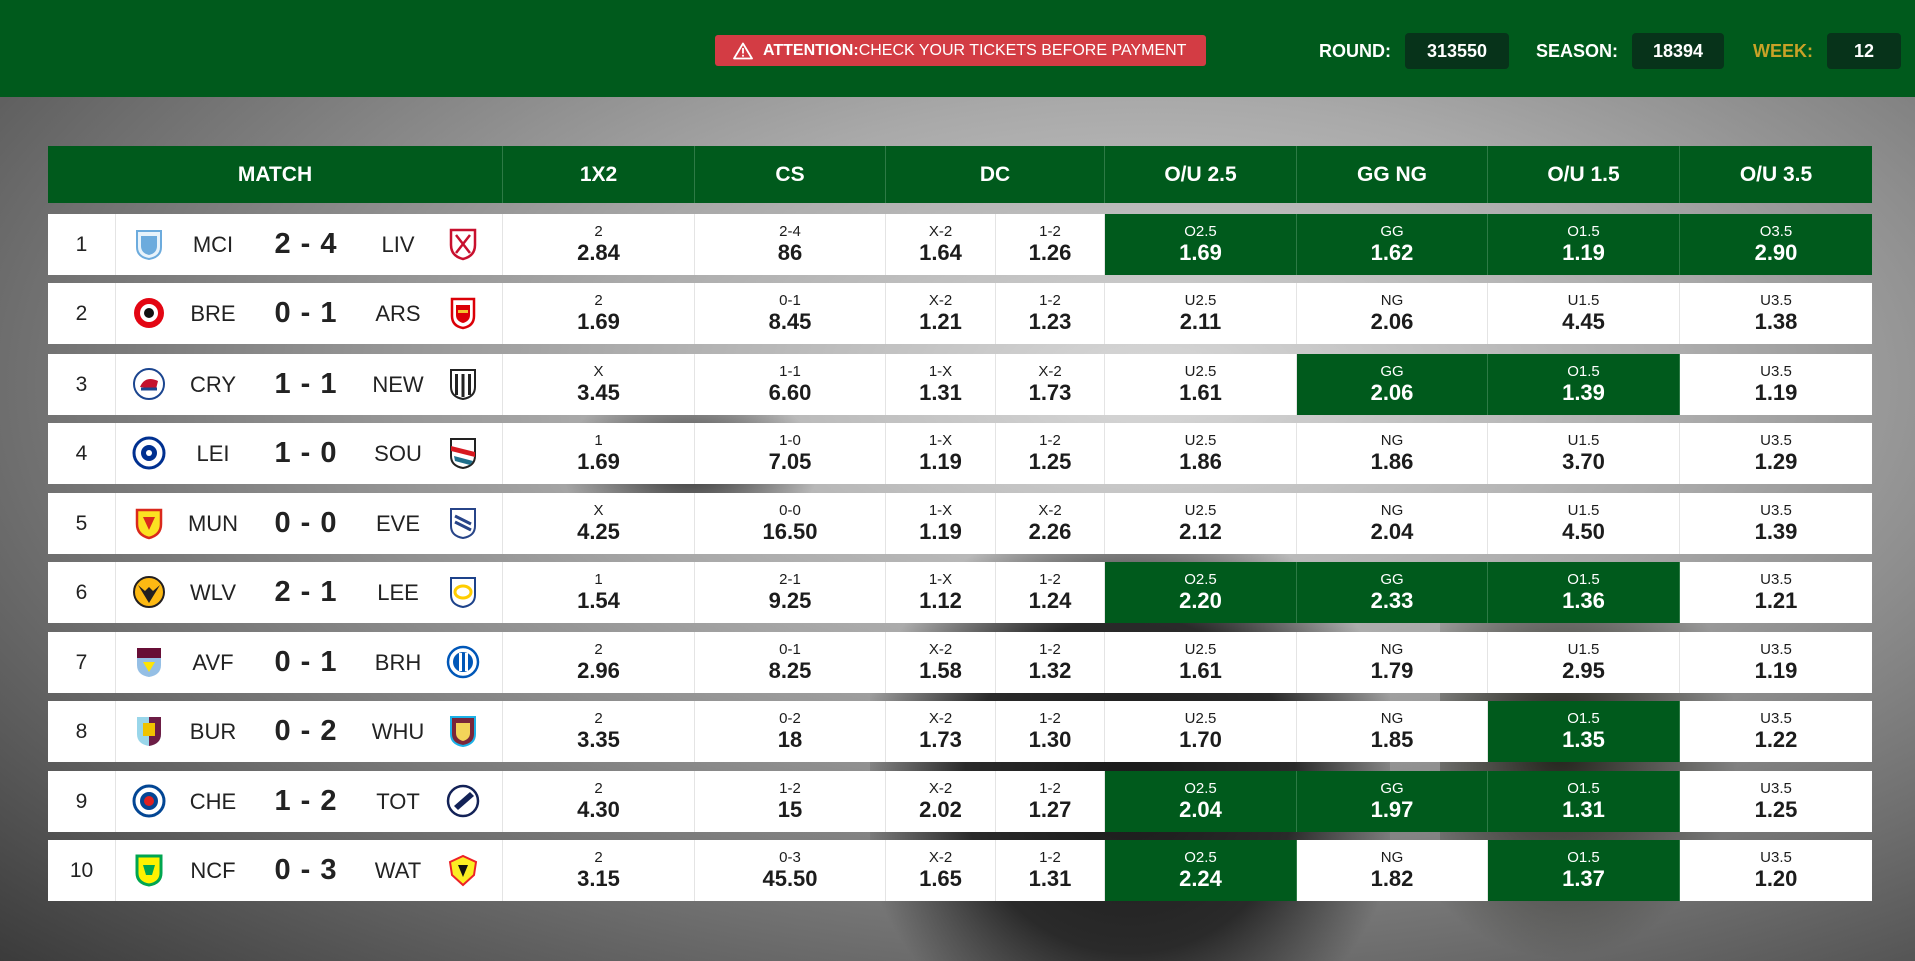  I want to click on odds-selection: 0-1, so click(790, 649).